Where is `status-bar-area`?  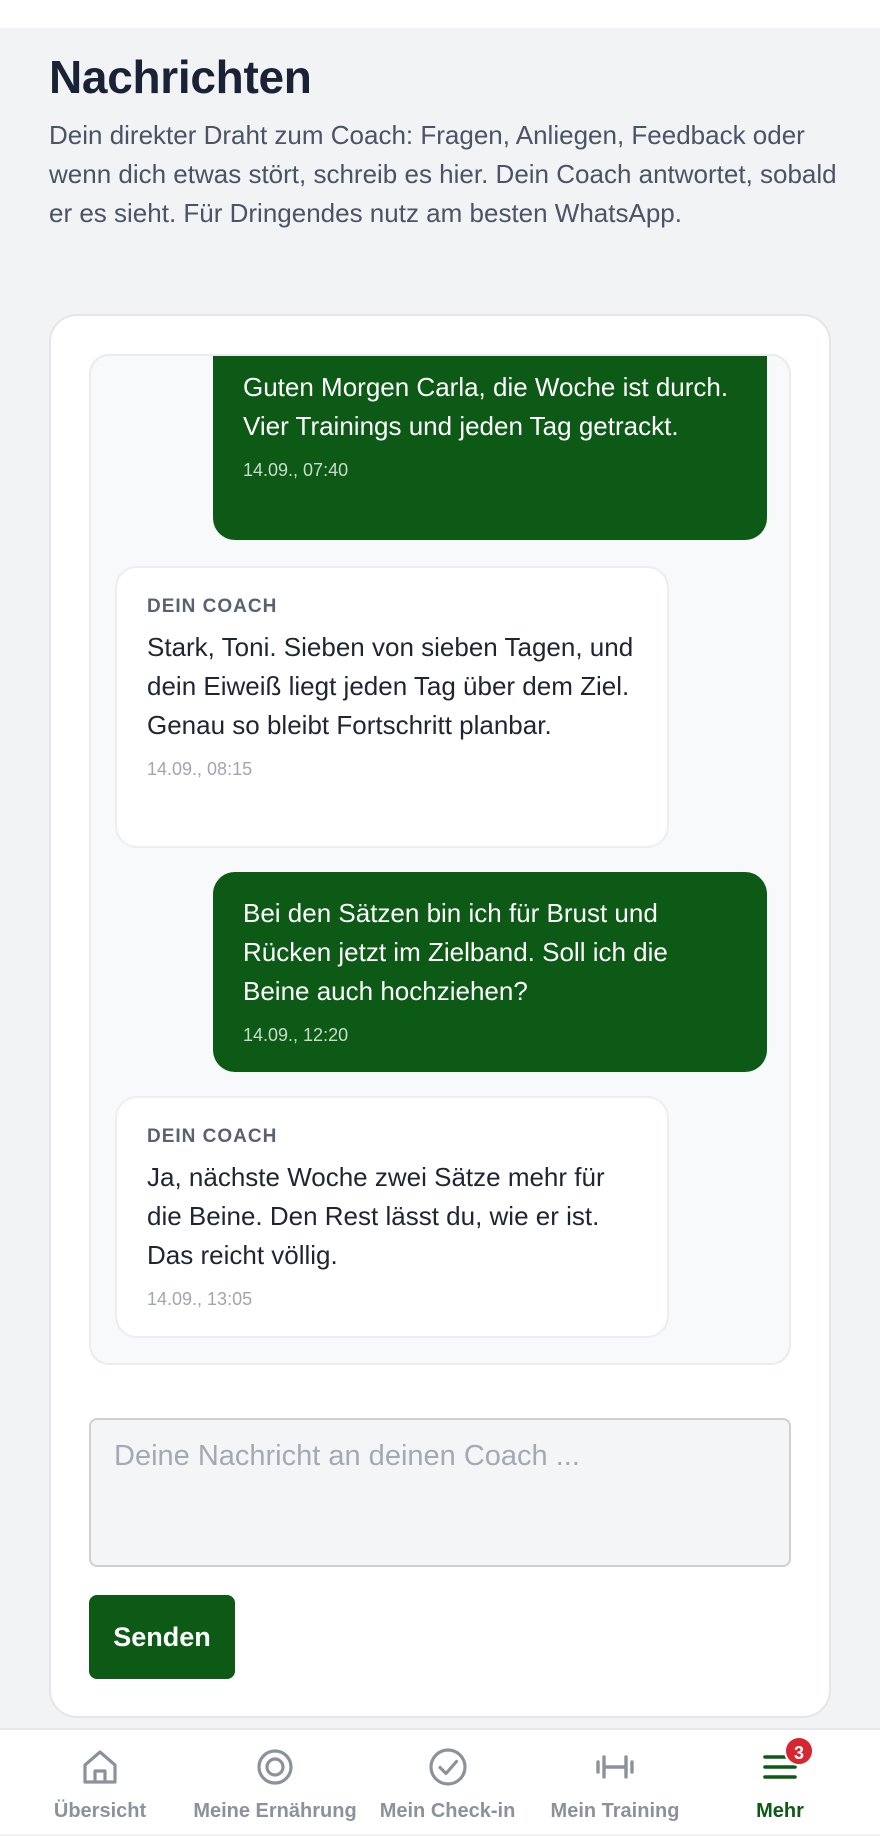 status-bar-area is located at coordinates (440, 14).